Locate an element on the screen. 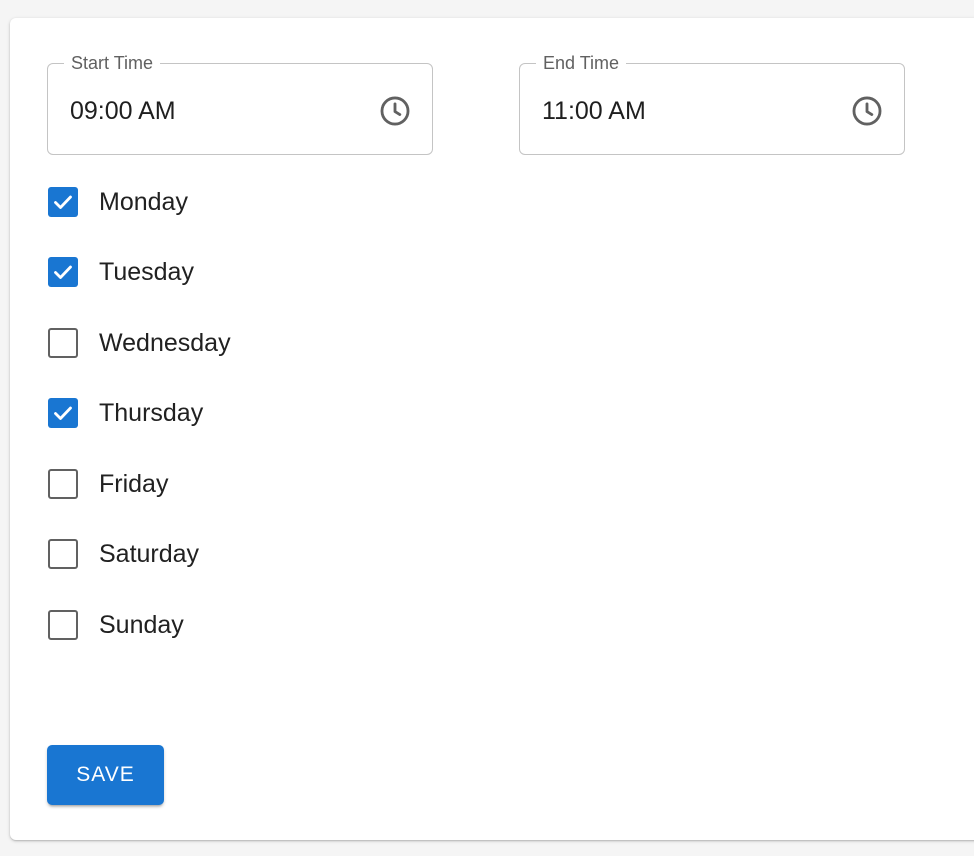  day-checkbox-saturday: Saturday is located at coordinates (123, 554).